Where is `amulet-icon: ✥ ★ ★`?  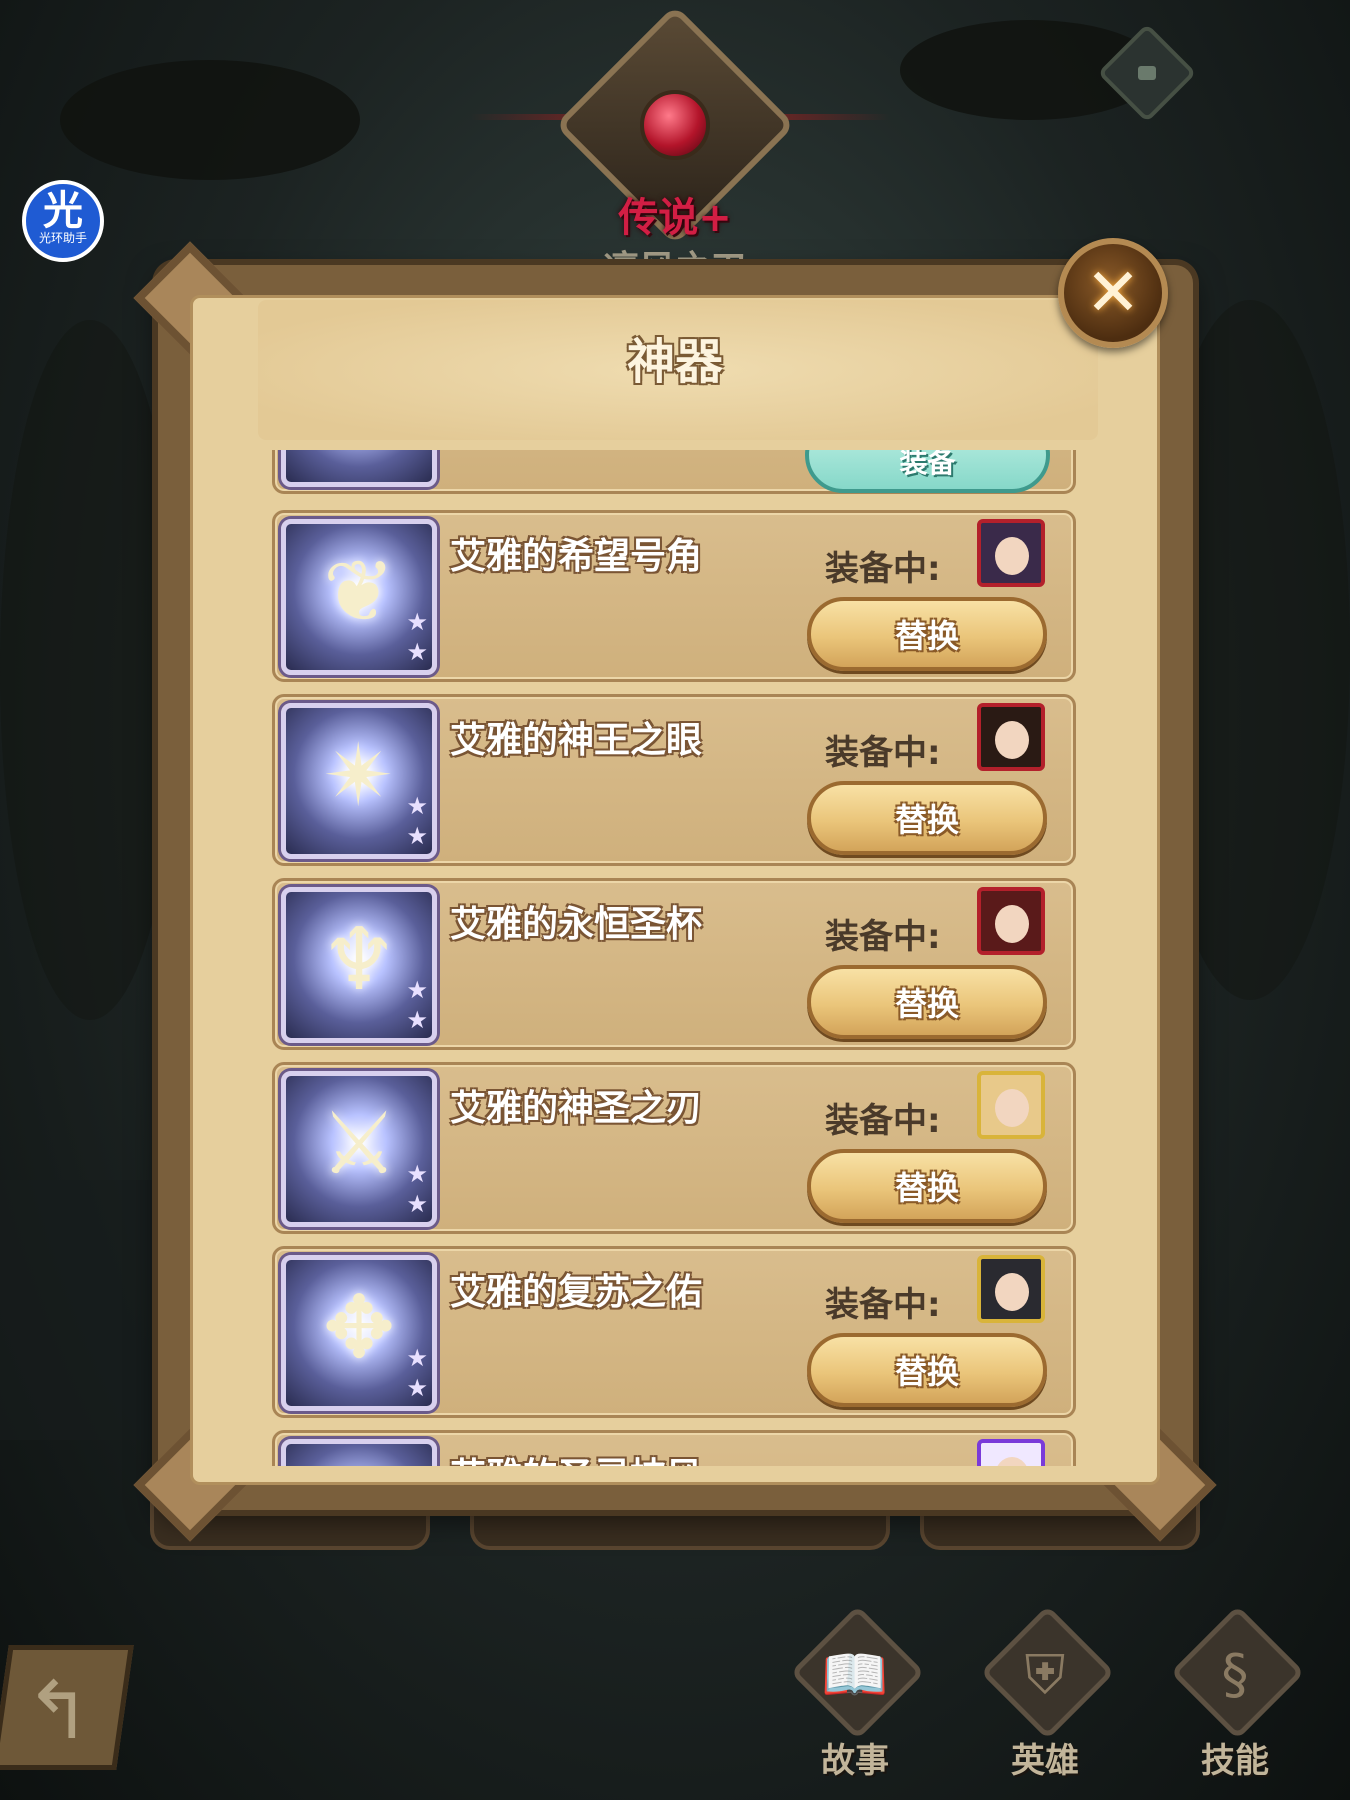
amulet-icon: ✥ ★ ★ is located at coordinates (359, 1333).